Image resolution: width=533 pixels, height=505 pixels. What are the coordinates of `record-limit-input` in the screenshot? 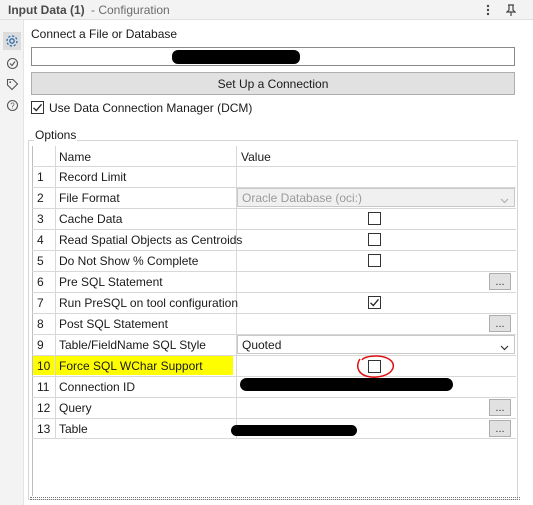 It's located at (376, 176).